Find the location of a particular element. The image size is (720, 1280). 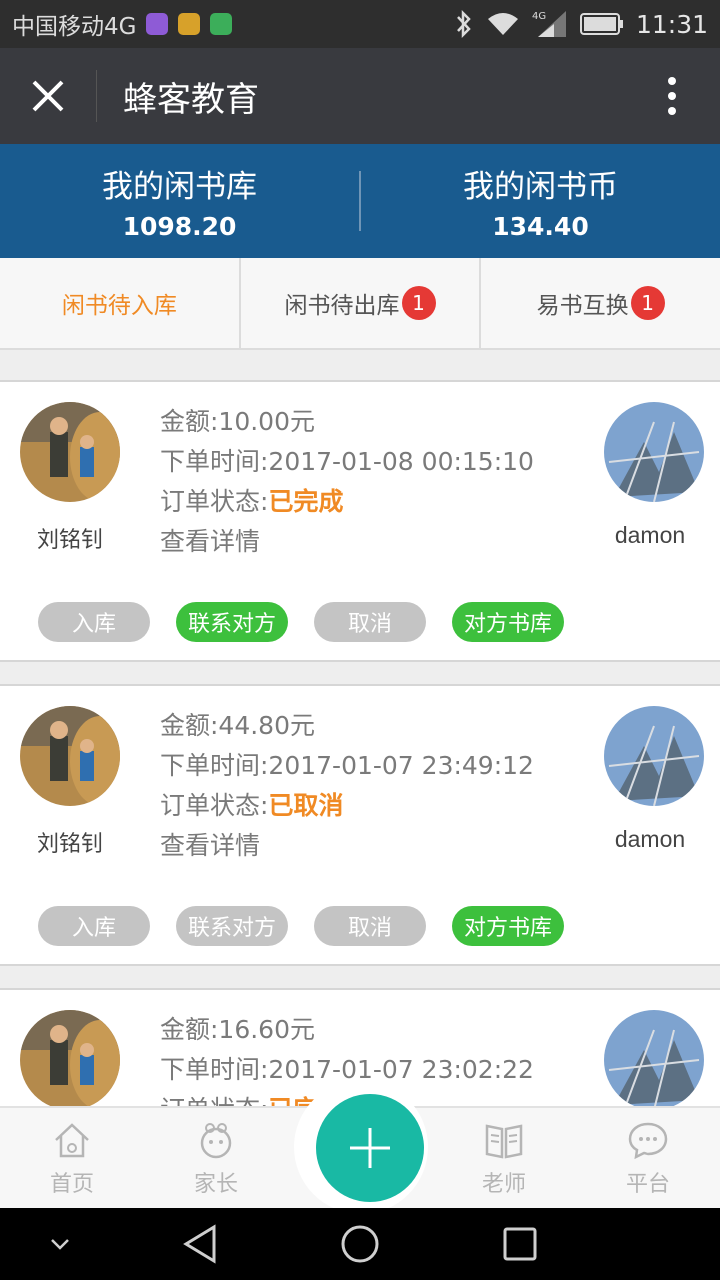

order-amount: 金额:10.00元 is located at coordinates (237, 421).